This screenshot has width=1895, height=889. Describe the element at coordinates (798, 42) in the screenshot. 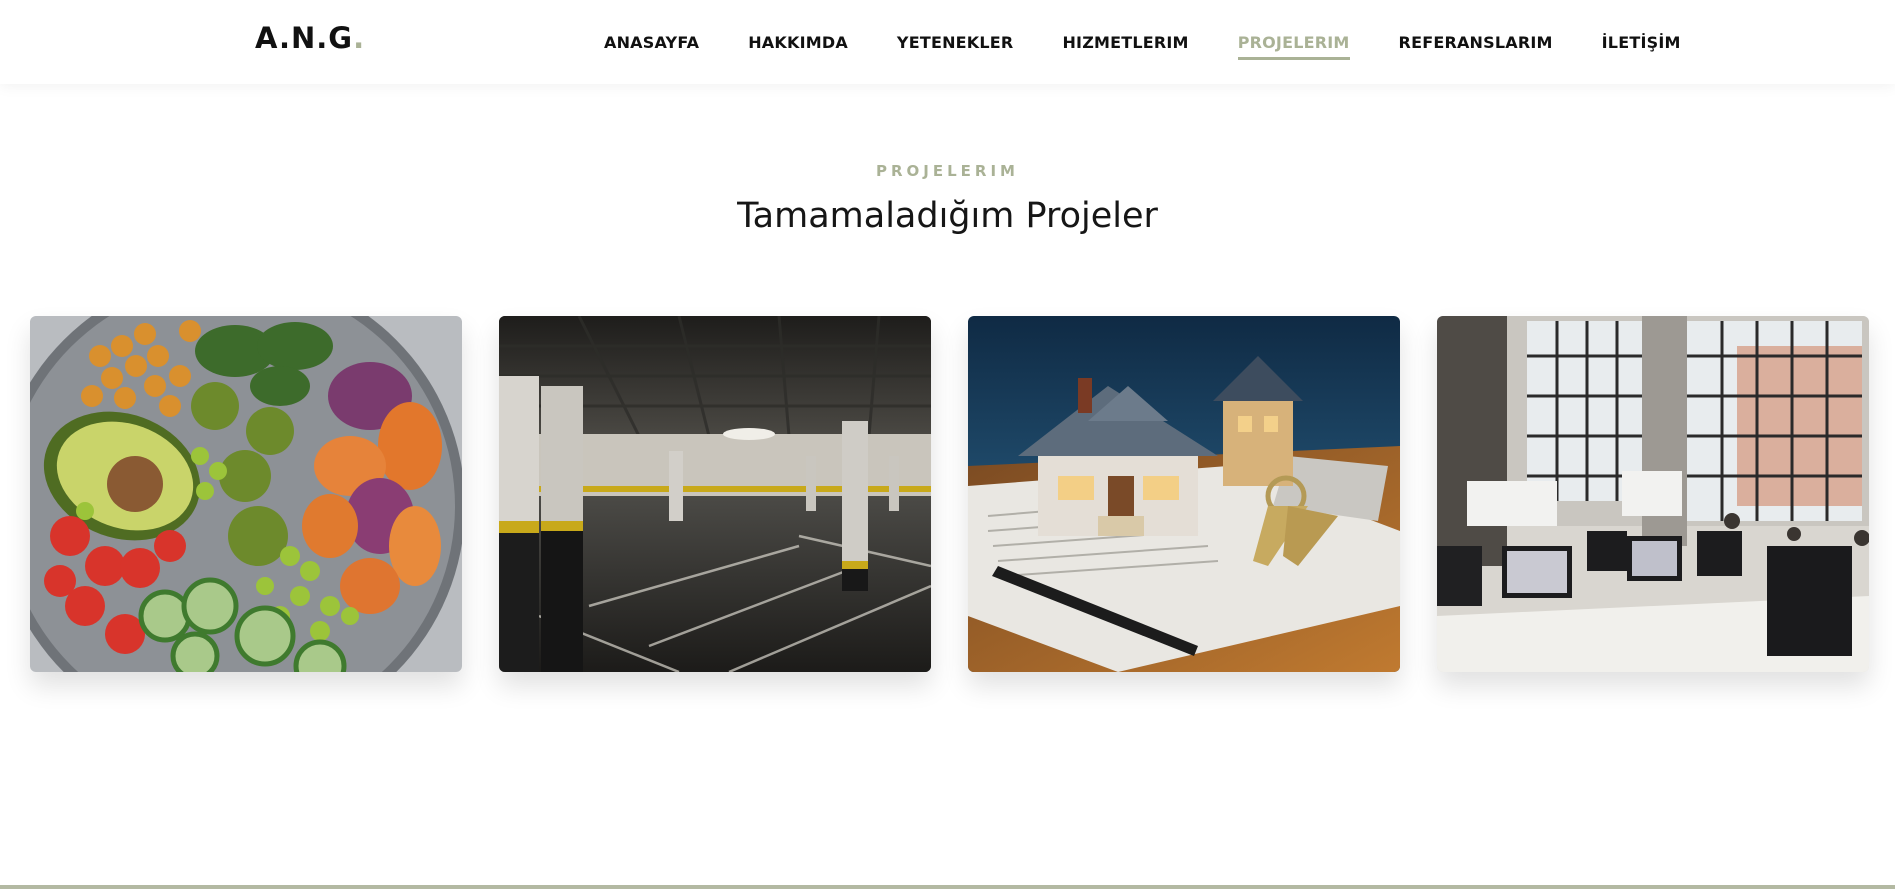

I see `nav-item-hakkimda: HAKKIMDA` at that location.